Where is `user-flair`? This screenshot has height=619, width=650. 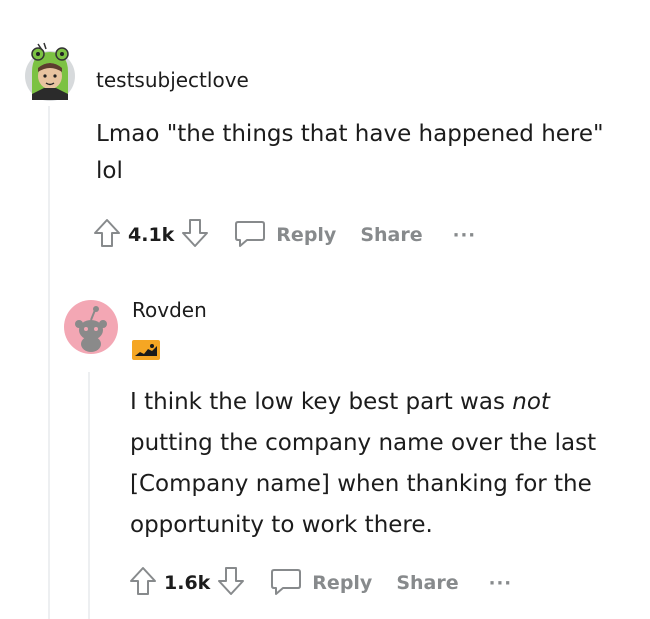 user-flair is located at coordinates (146, 350).